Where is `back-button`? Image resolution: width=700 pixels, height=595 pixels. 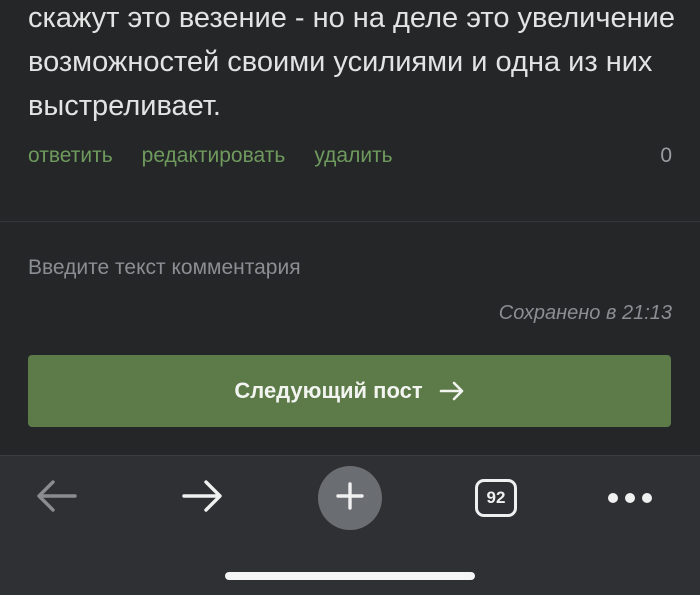 back-button is located at coordinates (56, 498).